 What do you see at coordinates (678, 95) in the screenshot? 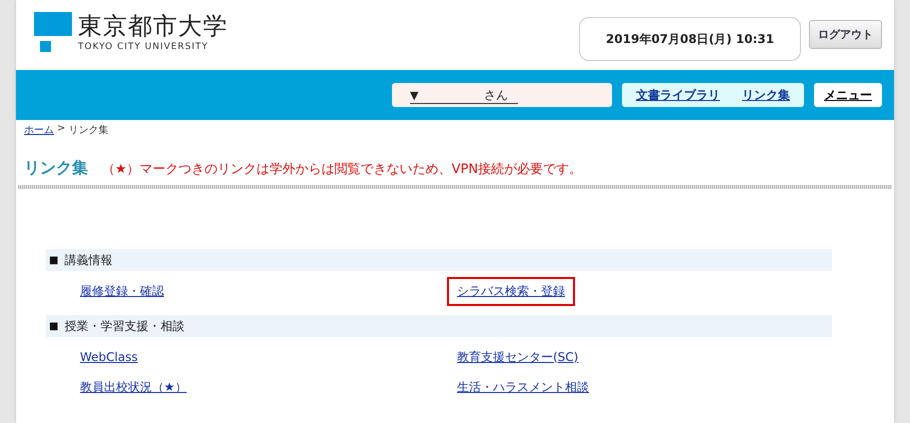
I see `nav-link: 文書ライブラリ` at bounding box center [678, 95].